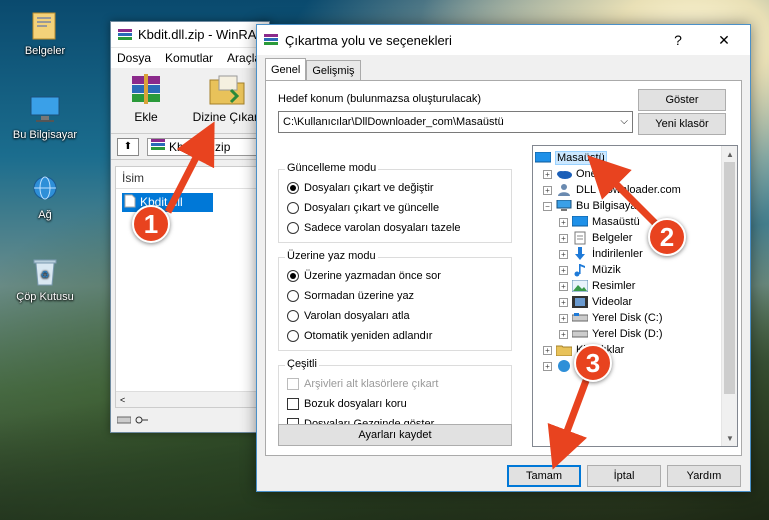 The height and width of the screenshot is (520, 769). What do you see at coordinates (208, 146) in the screenshot?
I see `archive-path-field: Kbdit.dll.zip` at bounding box center [208, 146].